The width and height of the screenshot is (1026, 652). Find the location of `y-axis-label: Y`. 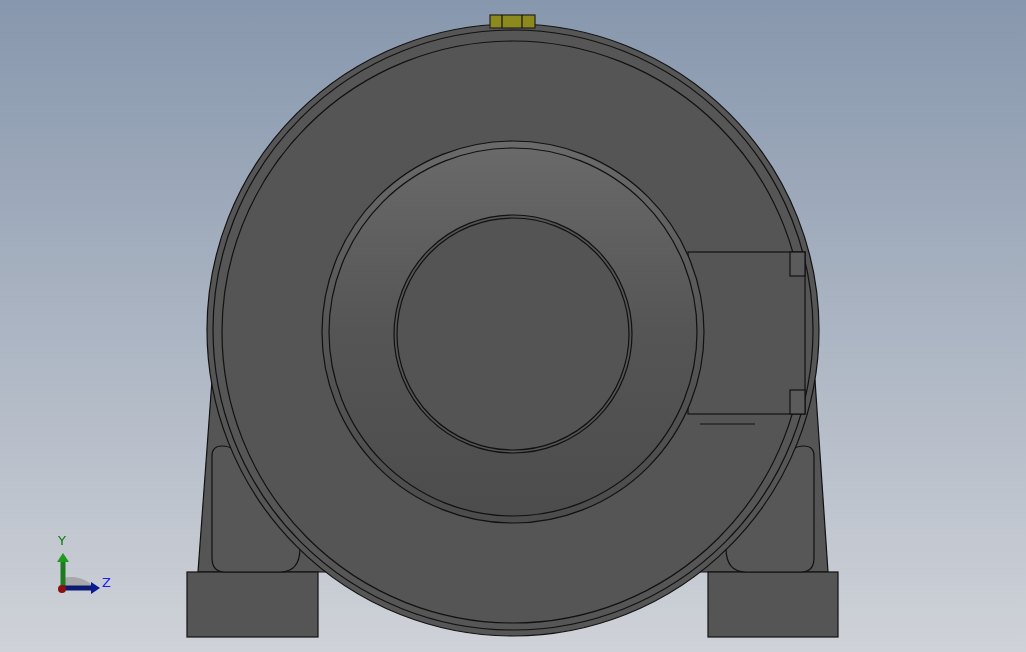

y-axis-label: Y is located at coordinates (62, 540).